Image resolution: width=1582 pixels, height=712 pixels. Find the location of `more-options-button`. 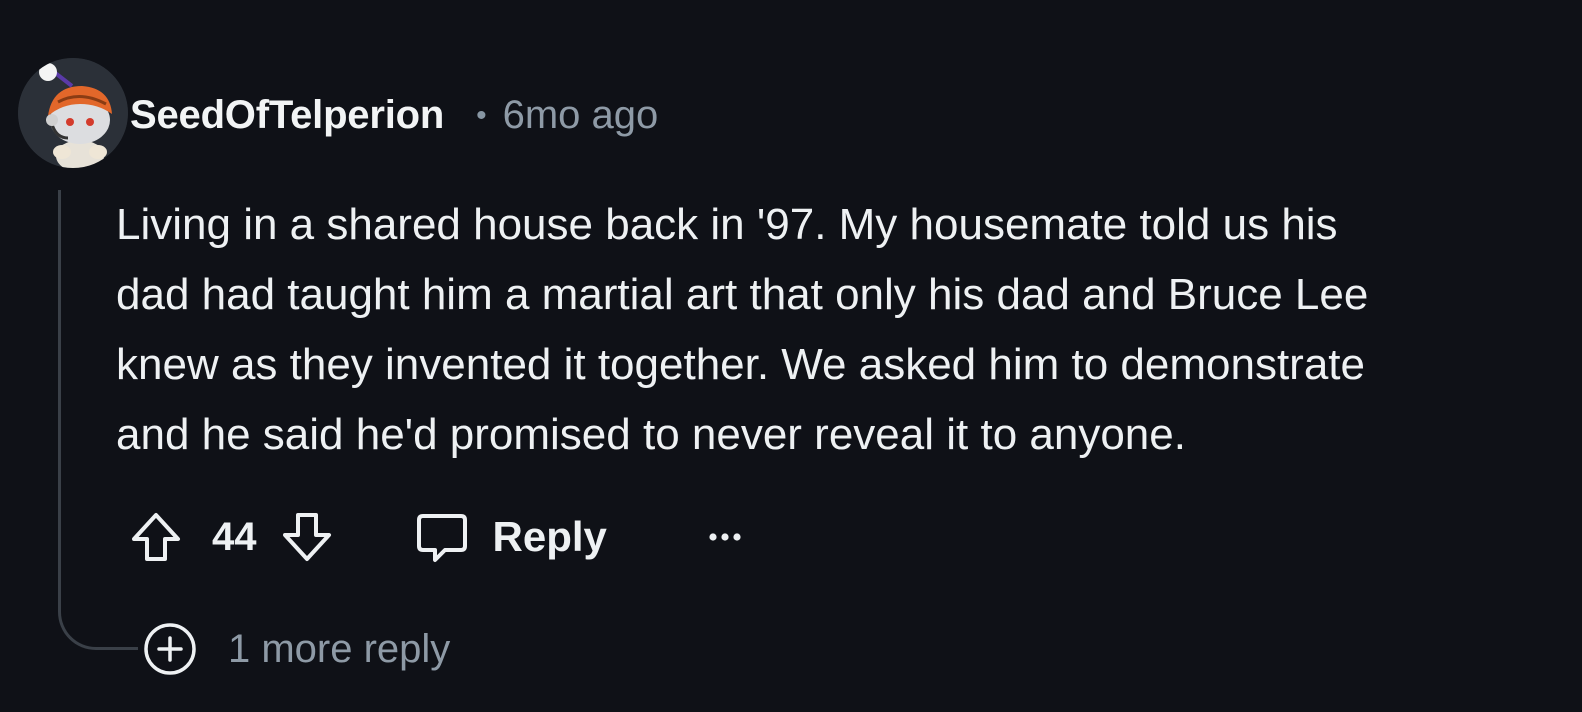

more-options-button is located at coordinates (725, 537).